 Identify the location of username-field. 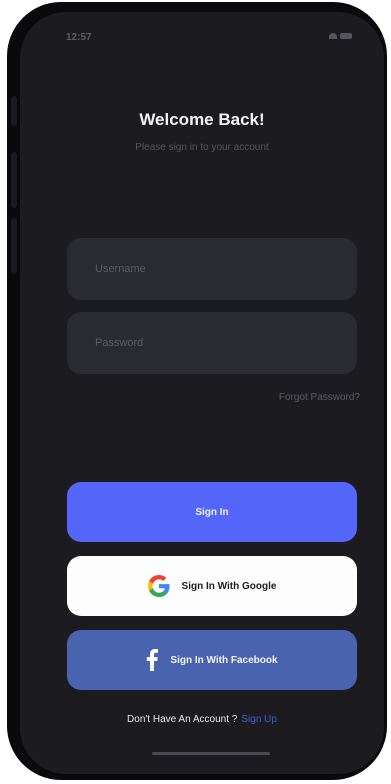
(212, 269).